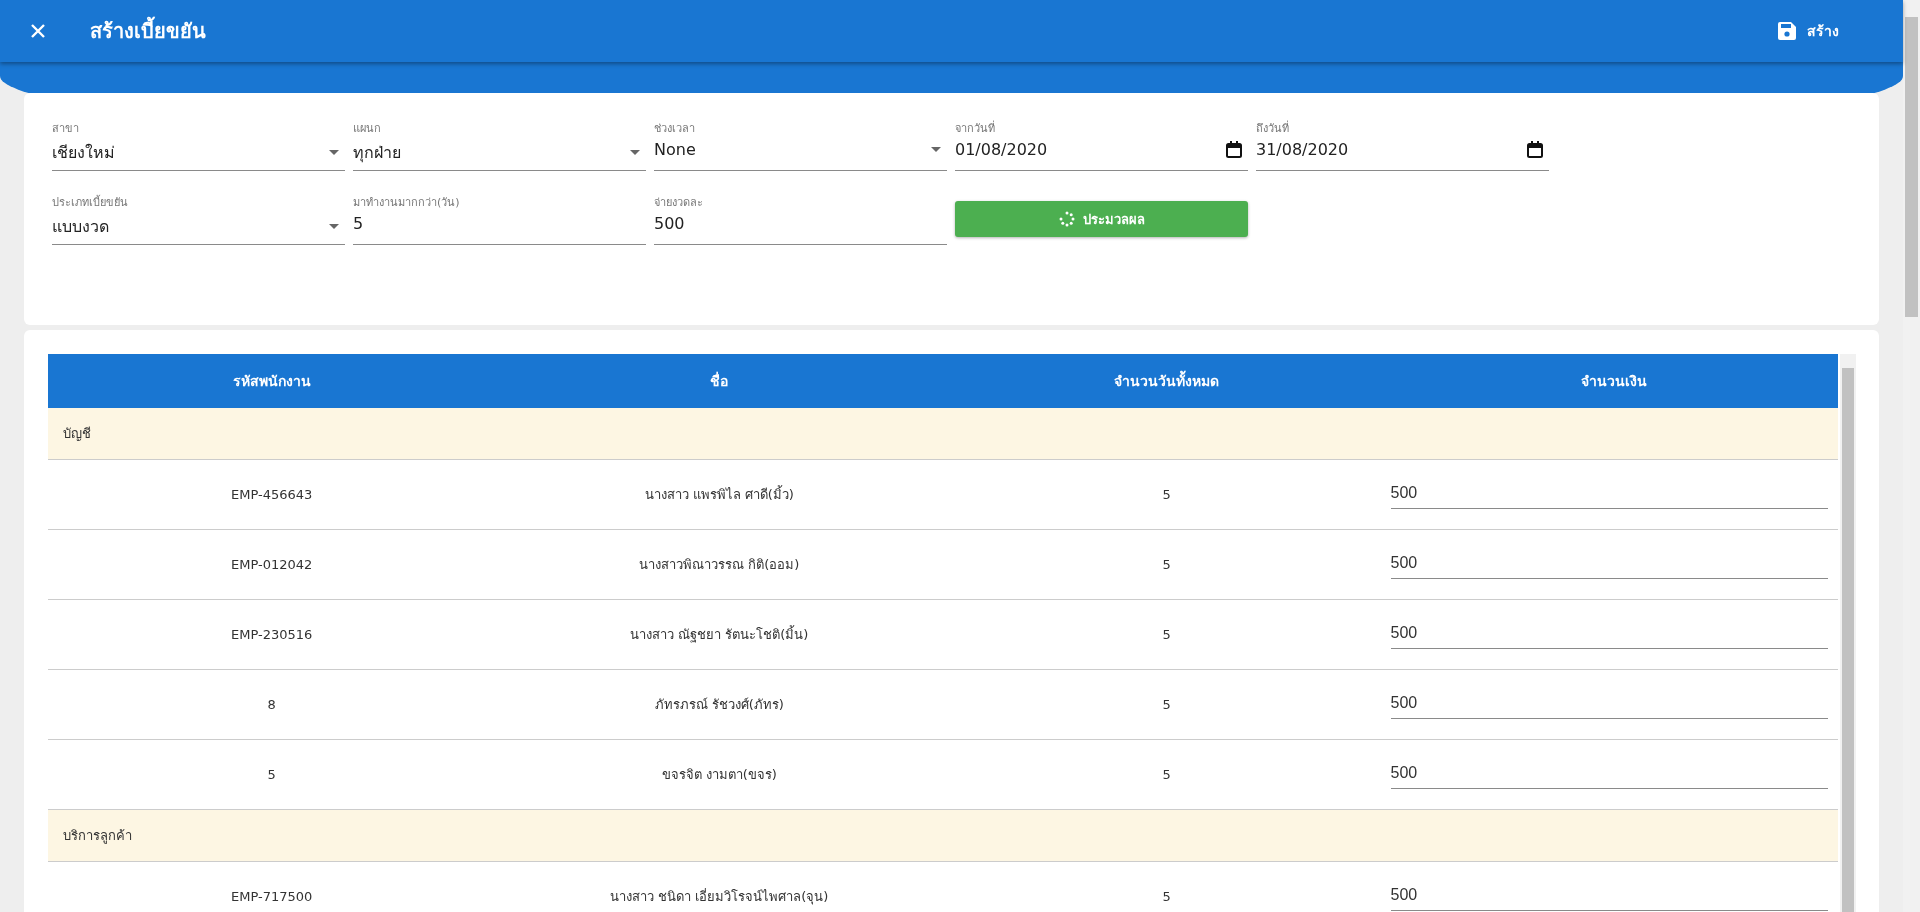 The height and width of the screenshot is (912, 1920). What do you see at coordinates (272, 494) in the screenshot?
I see `employee-id: EMP-456643` at bounding box center [272, 494].